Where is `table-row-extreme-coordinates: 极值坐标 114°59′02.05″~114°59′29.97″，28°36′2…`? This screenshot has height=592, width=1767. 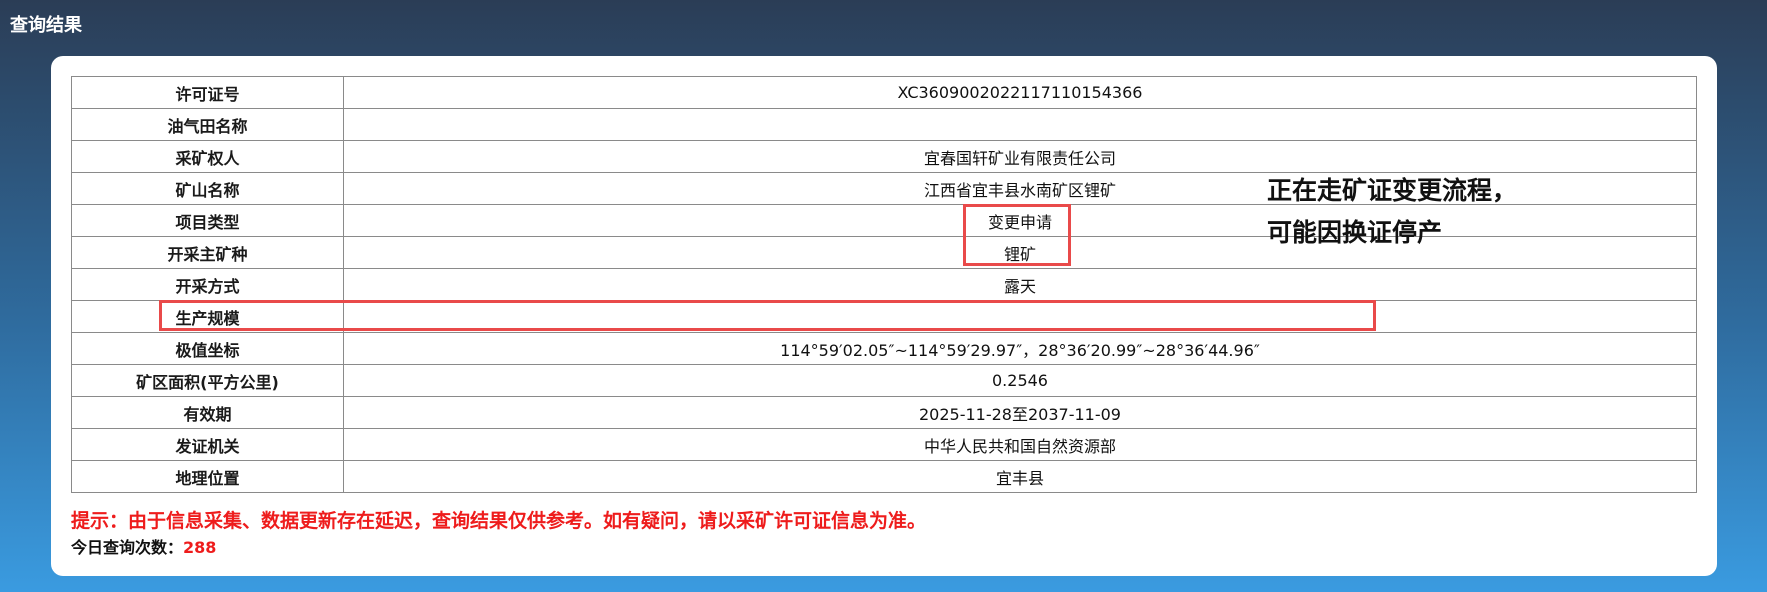
table-row-extreme-coordinates: 极值坐标 114°59′02.05″~114°59′29.97″，28°36′2… is located at coordinates (884, 348).